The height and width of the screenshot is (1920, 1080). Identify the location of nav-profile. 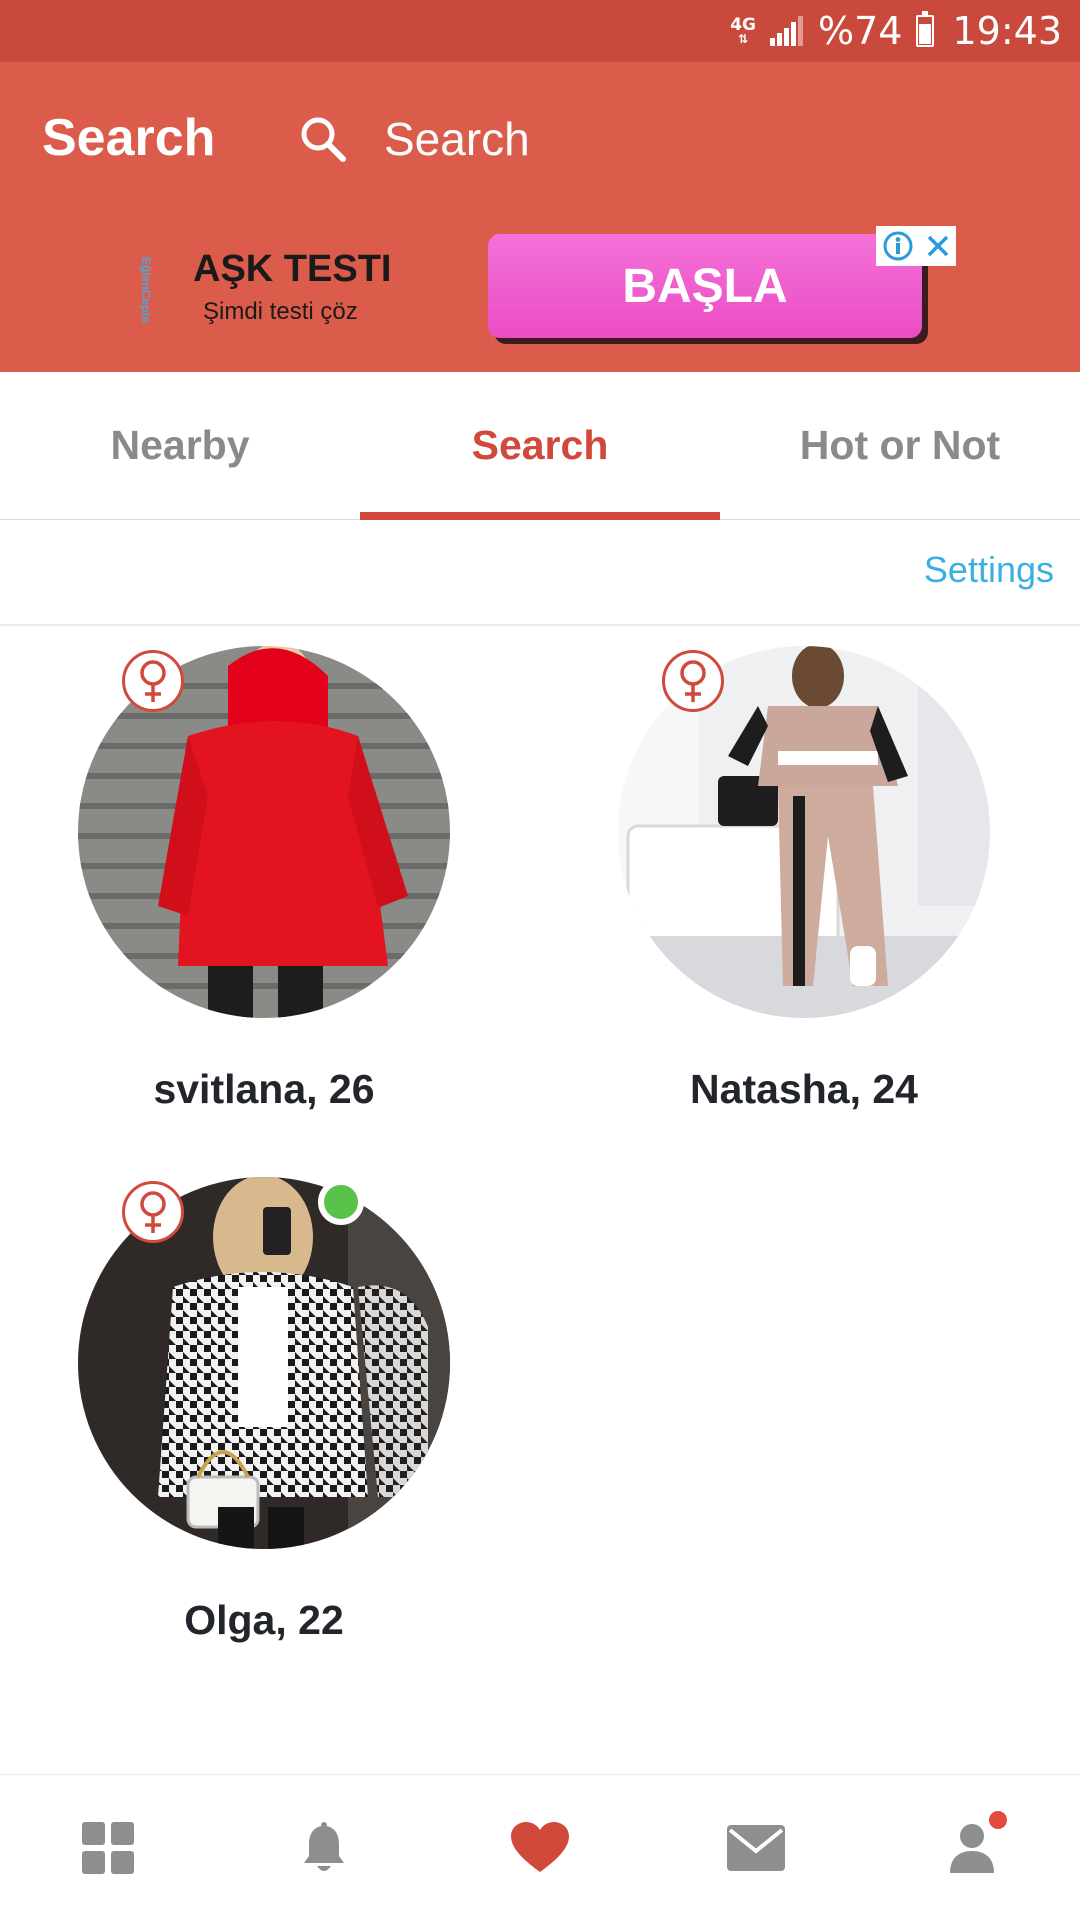
(972, 1848).